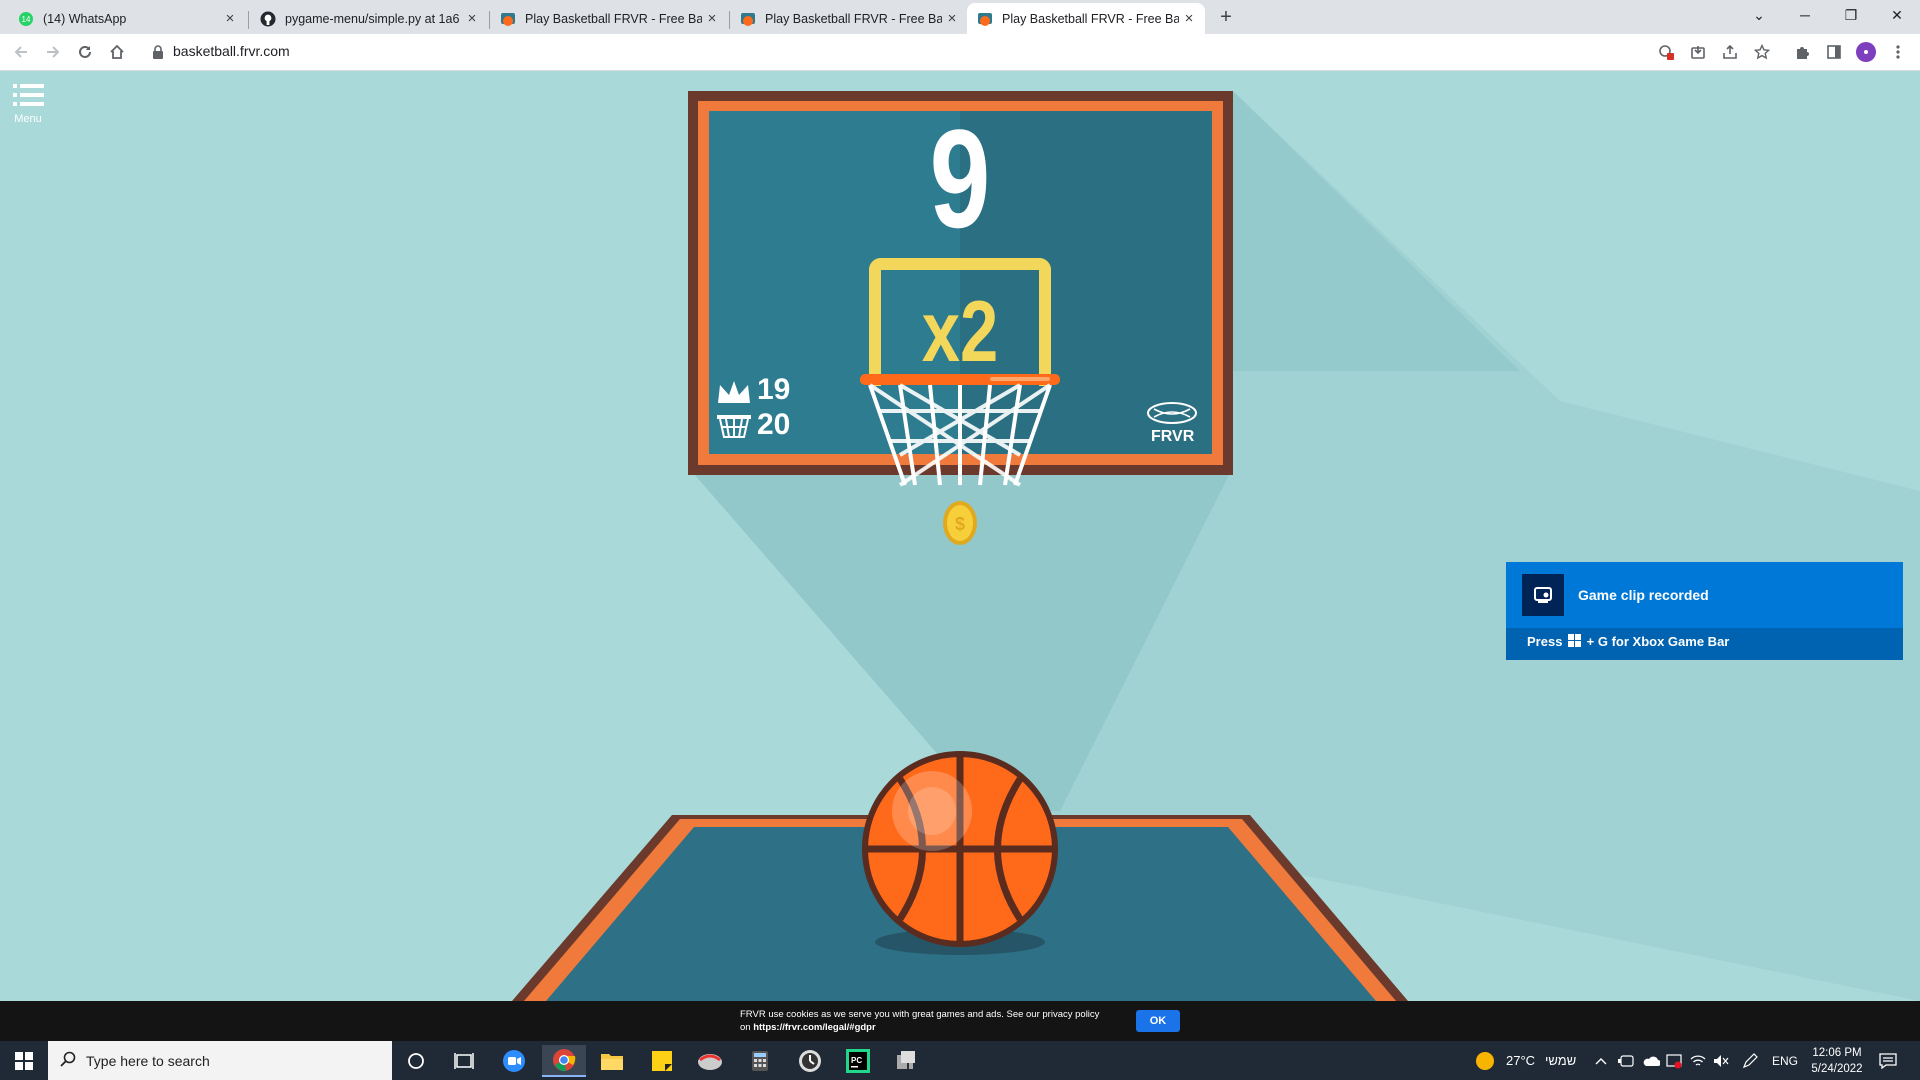 The image size is (1920, 1080). Describe the element at coordinates (960, 178) in the screenshot. I see `current-score: 9` at that location.